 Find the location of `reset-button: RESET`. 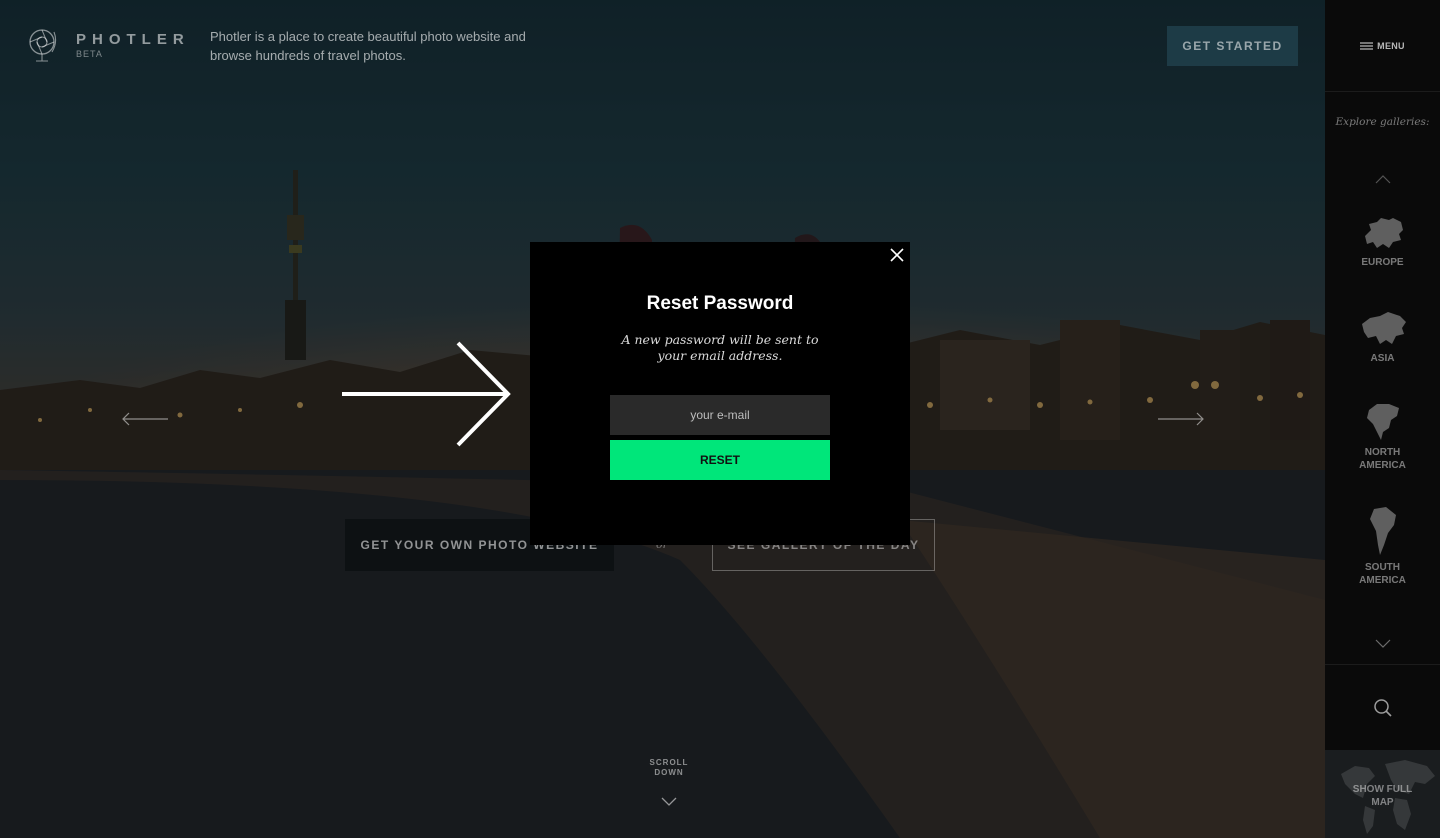

reset-button: RESET is located at coordinates (720, 460).